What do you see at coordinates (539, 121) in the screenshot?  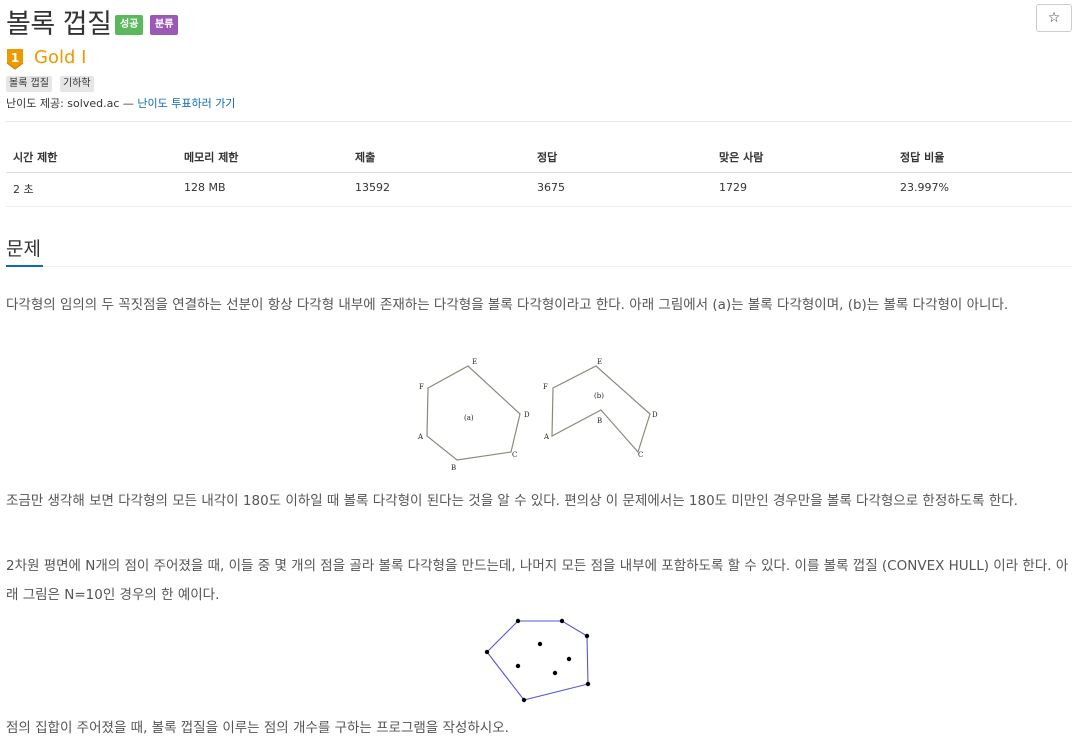 I see `divider` at bounding box center [539, 121].